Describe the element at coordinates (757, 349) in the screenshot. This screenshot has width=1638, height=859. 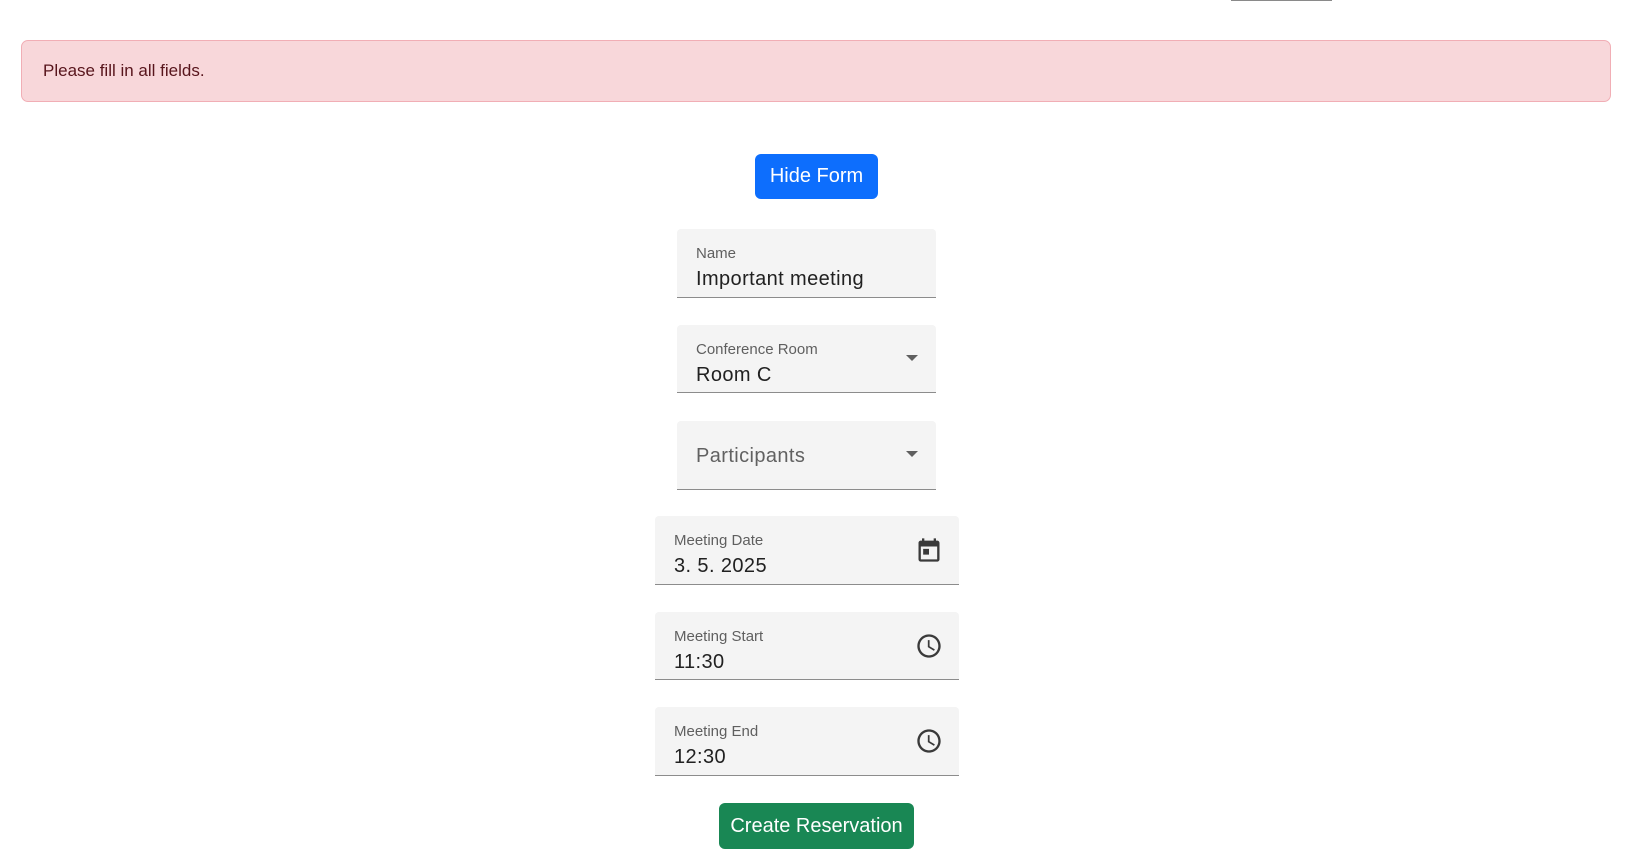
I see `conference-room-label: Conference Room` at that location.